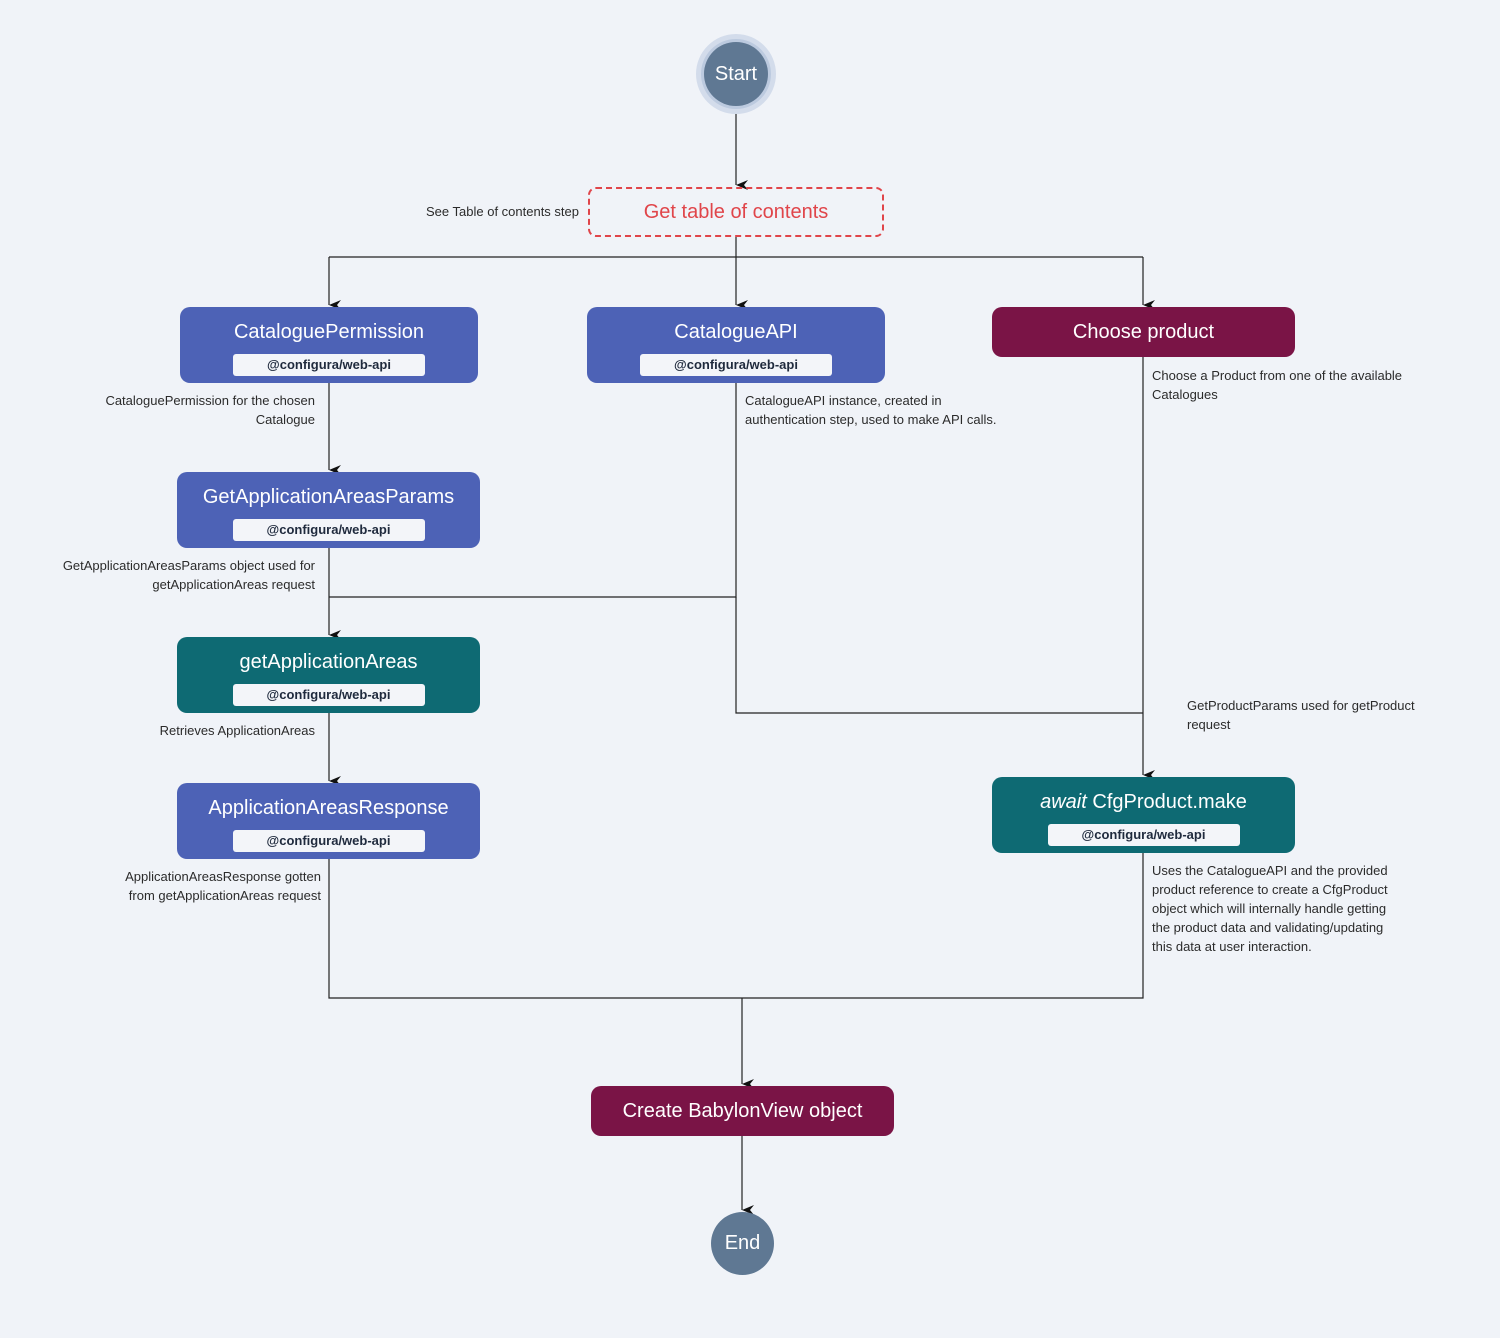  Describe the element at coordinates (736, 332) in the screenshot. I see `node-title: CatalogueAPI` at that location.